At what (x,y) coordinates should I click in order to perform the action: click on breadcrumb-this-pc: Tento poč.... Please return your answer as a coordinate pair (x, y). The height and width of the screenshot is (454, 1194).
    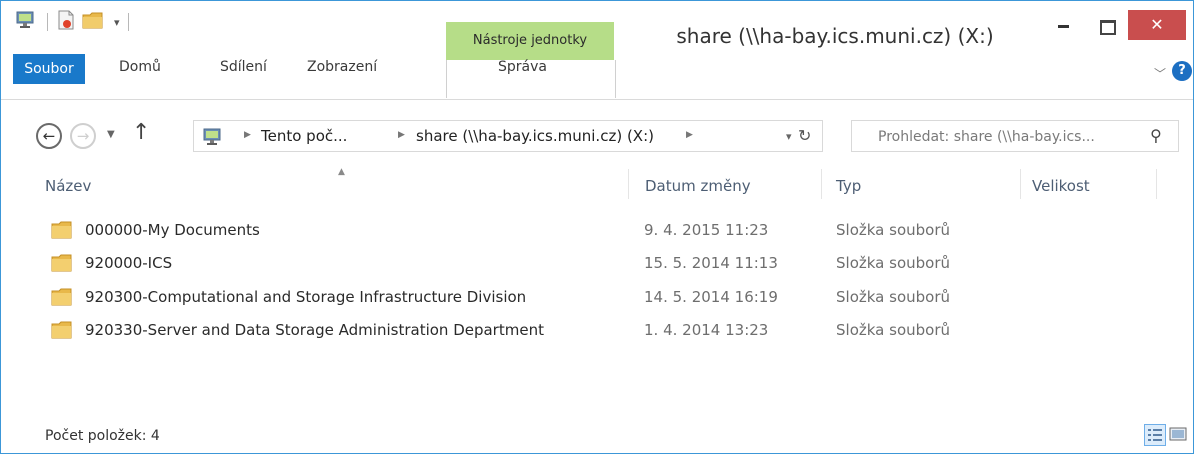
    Looking at the image, I should click on (304, 136).